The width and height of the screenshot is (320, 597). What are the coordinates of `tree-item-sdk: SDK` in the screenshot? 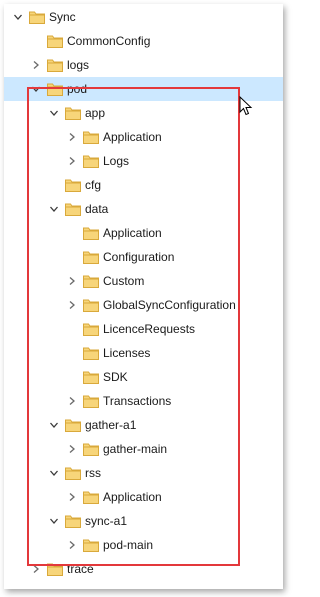 It's located at (143, 377).